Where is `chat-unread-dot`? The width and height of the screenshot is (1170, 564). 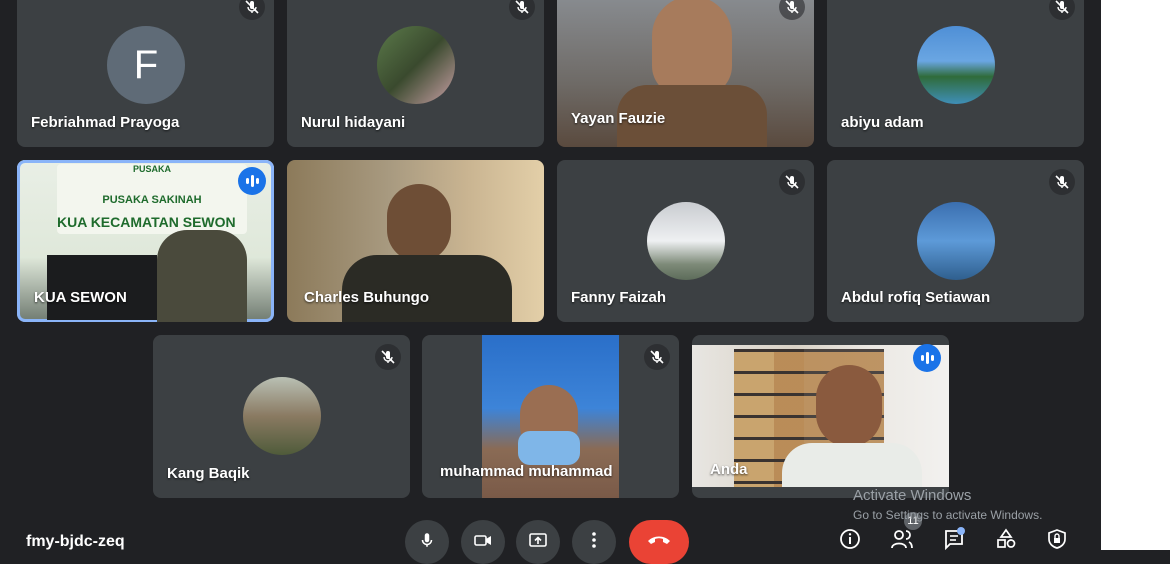
chat-unread-dot is located at coordinates (961, 531).